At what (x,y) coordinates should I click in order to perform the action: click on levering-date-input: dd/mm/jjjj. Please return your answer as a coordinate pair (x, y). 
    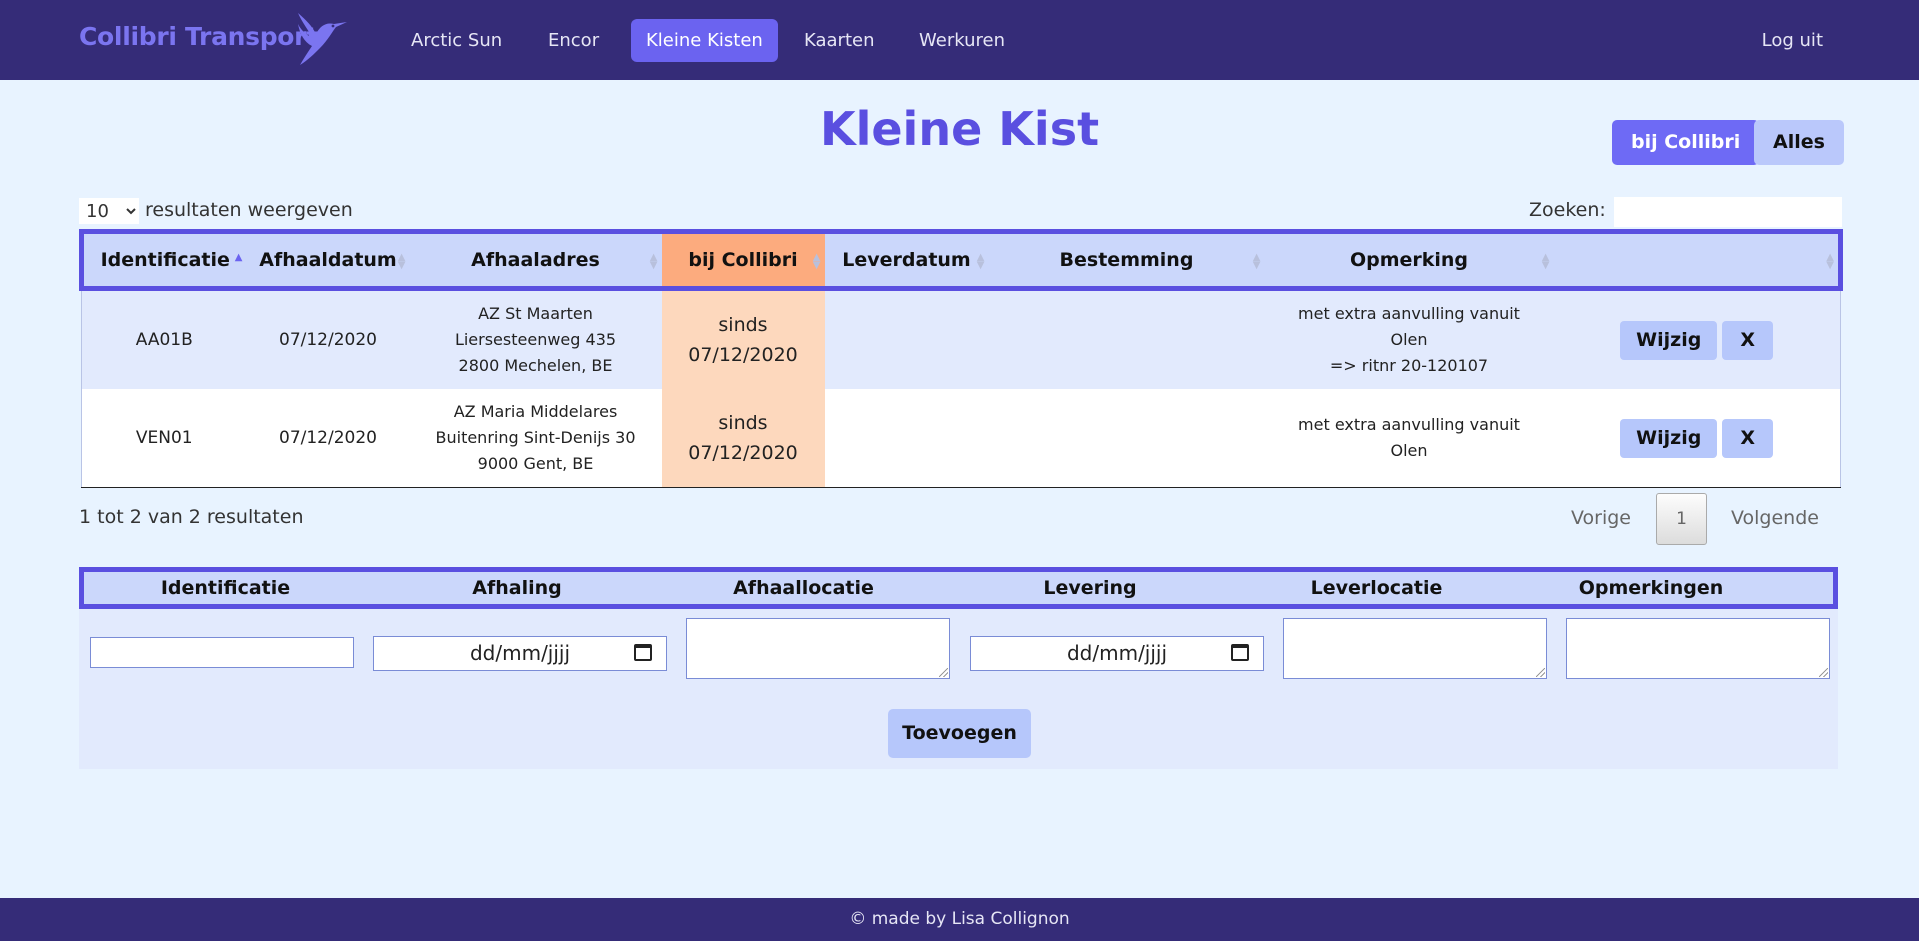
    Looking at the image, I should click on (1117, 653).